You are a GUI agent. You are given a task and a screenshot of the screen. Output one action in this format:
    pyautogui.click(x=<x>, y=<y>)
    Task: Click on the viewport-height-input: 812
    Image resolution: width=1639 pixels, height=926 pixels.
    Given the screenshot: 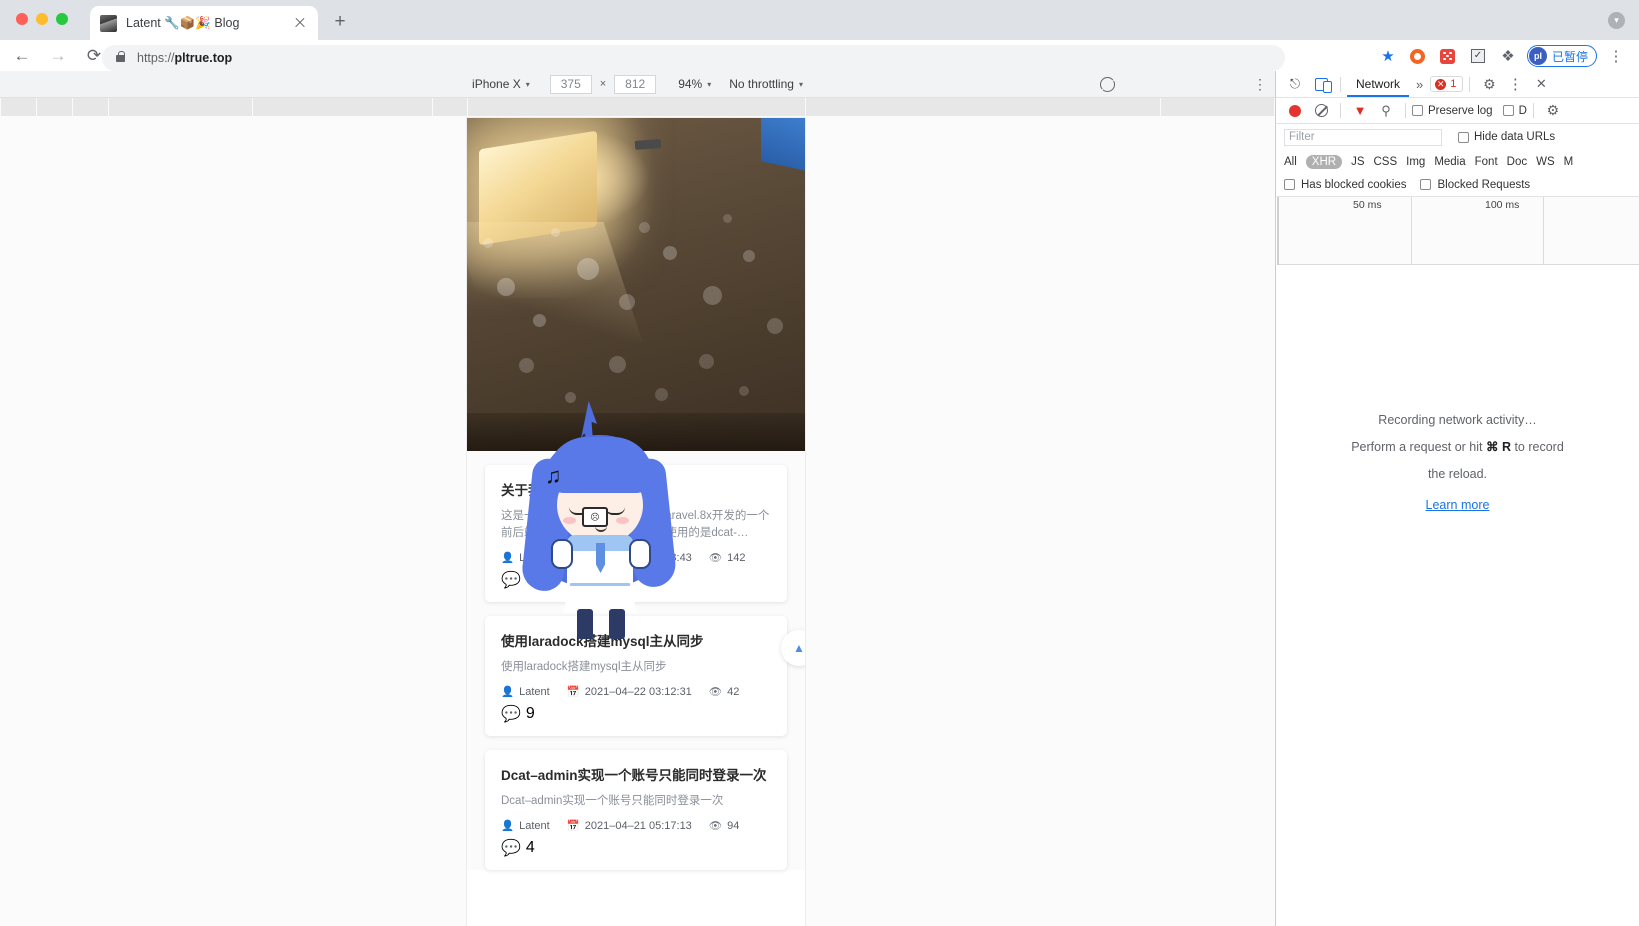 What is the action you would take?
    pyautogui.click(x=635, y=84)
    